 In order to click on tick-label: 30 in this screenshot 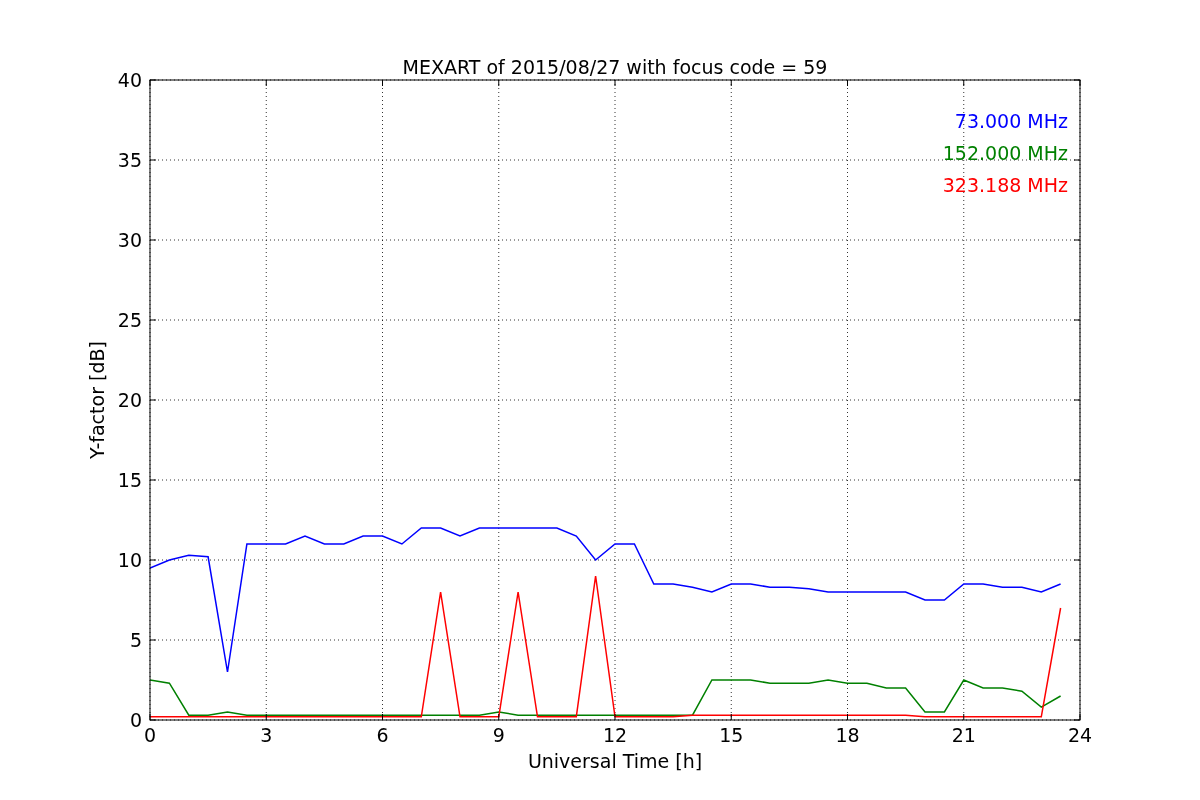, I will do `click(129, 240)`.